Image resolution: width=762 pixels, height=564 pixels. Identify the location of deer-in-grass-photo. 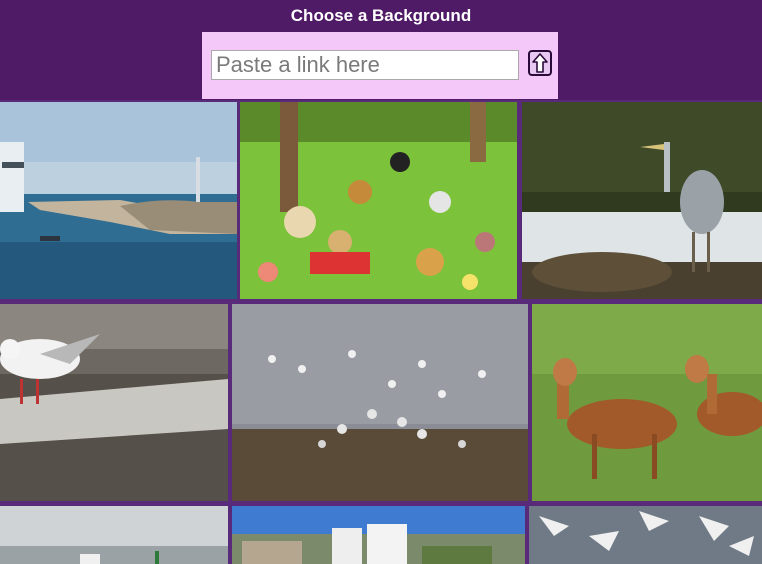
(647, 402).